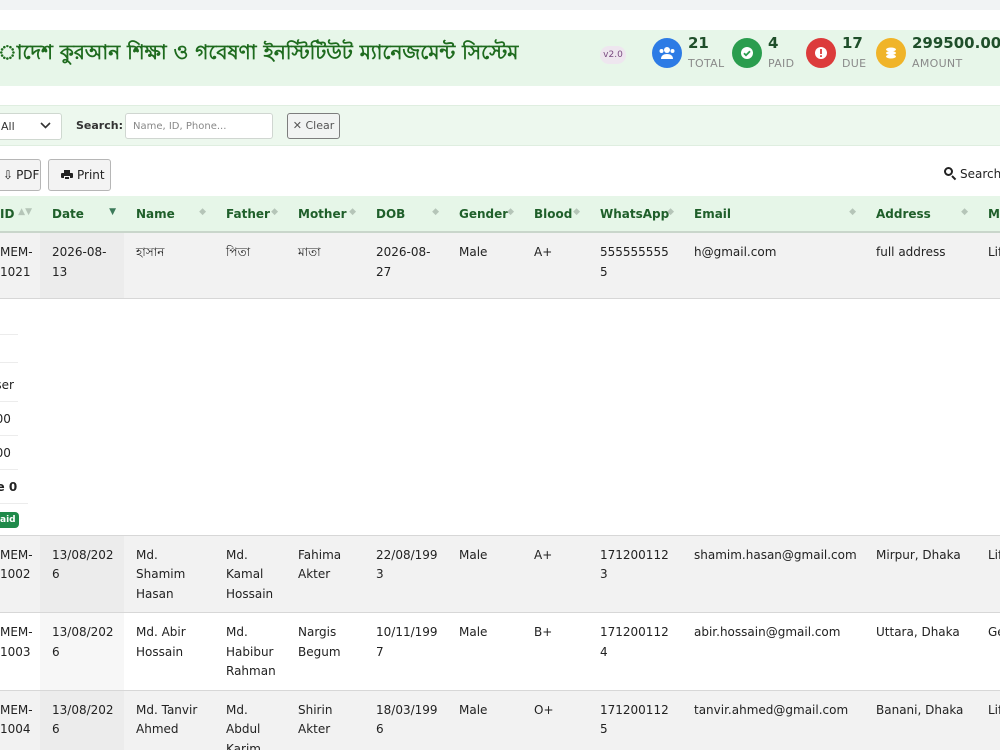 This screenshot has width=1000, height=750. What do you see at coordinates (773, 574) in the screenshot?
I see `cell-email: shamim.hasan@gmail.com` at bounding box center [773, 574].